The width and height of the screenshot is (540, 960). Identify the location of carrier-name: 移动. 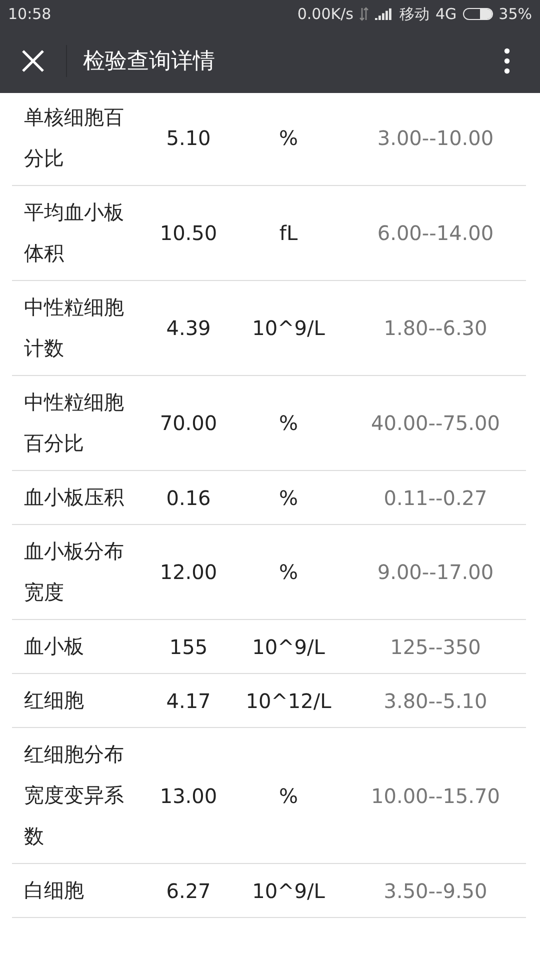
(414, 14).